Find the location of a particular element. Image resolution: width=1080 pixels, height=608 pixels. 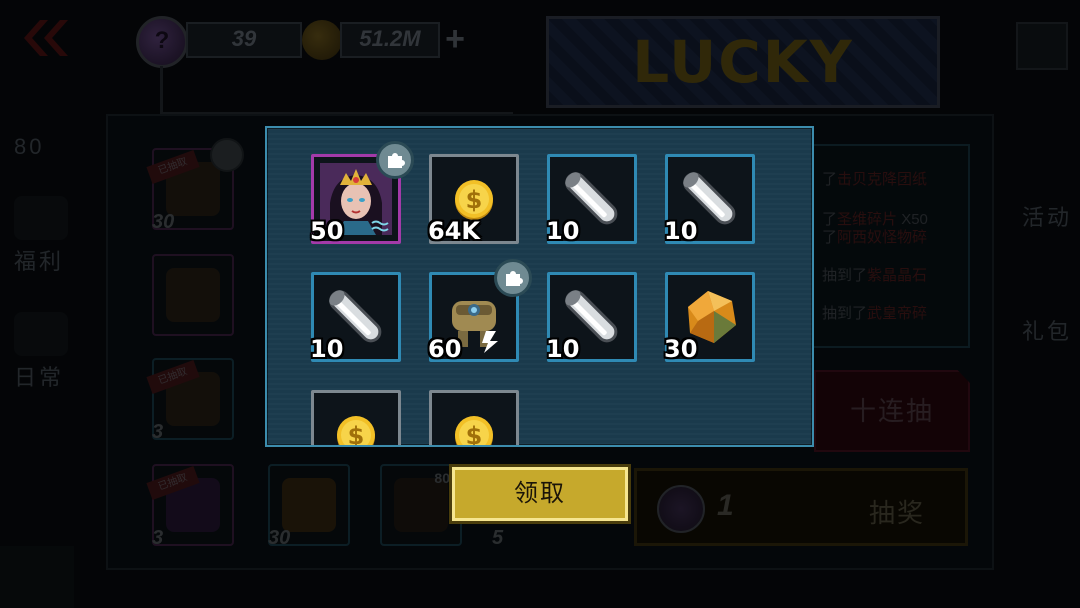

sidebar-item-pack: 礼包 is located at coordinates (1051, 328).